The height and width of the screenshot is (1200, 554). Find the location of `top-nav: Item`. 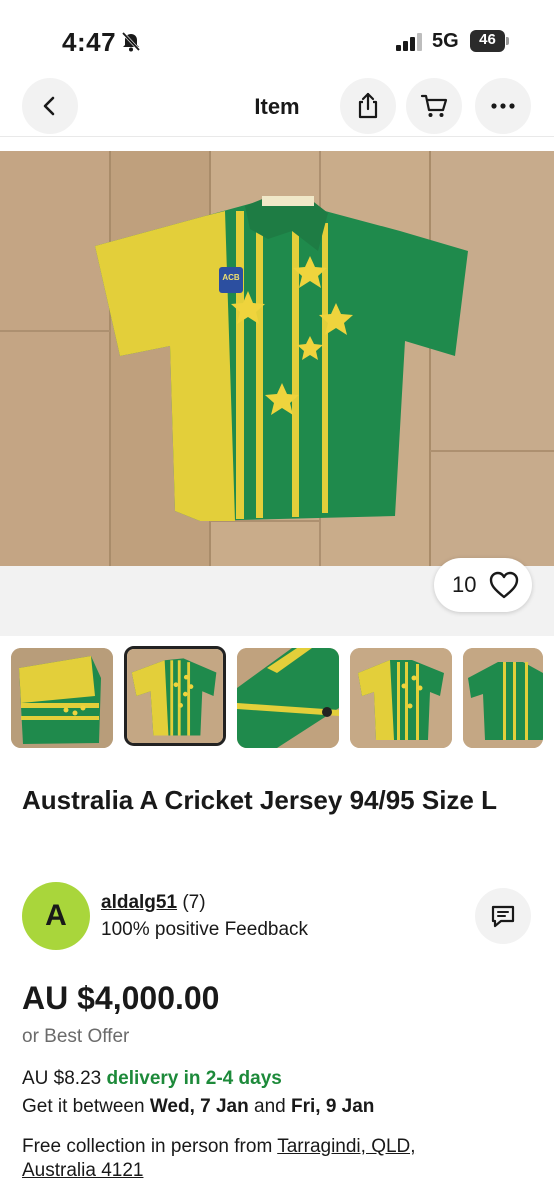

top-nav: Item is located at coordinates (277, 107).